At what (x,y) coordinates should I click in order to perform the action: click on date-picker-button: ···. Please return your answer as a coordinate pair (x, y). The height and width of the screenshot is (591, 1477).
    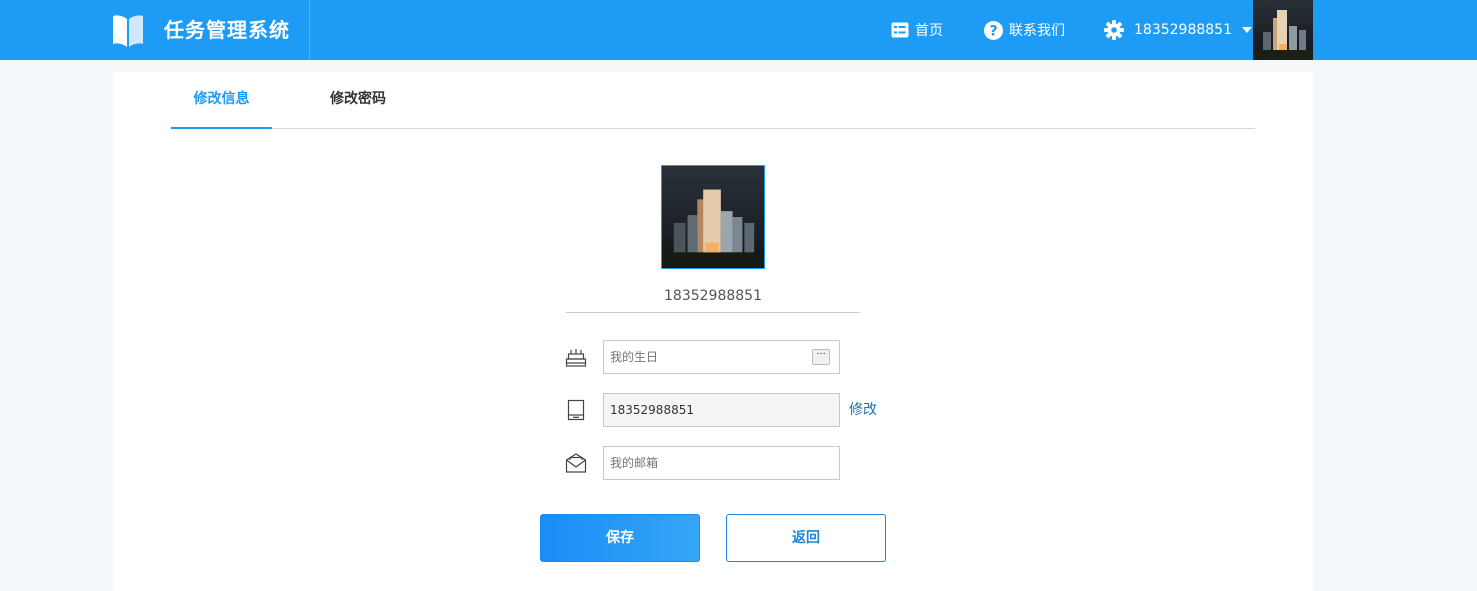
    Looking at the image, I should click on (821, 357).